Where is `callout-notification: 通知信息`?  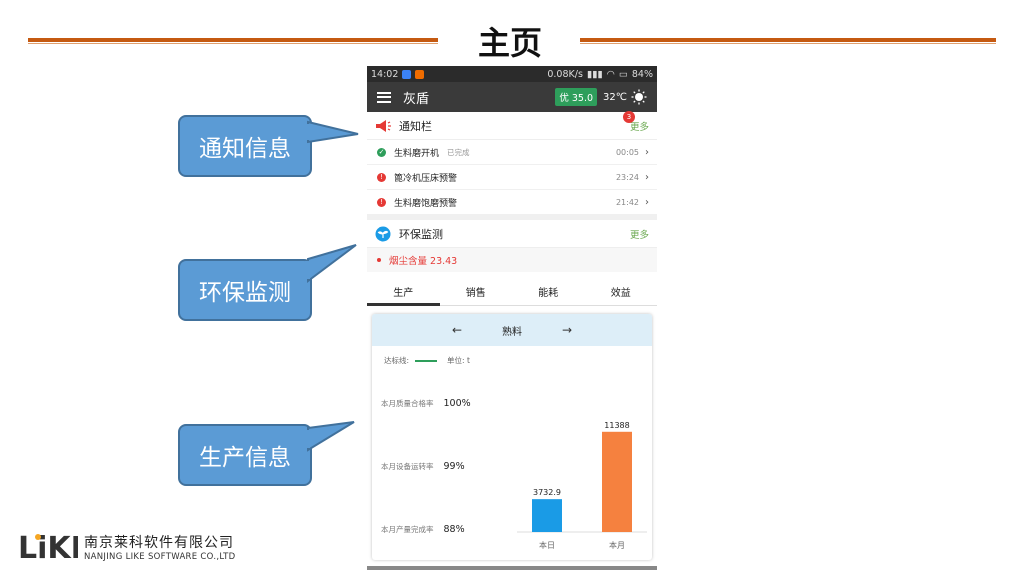 callout-notification: 通知信息 is located at coordinates (268, 146).